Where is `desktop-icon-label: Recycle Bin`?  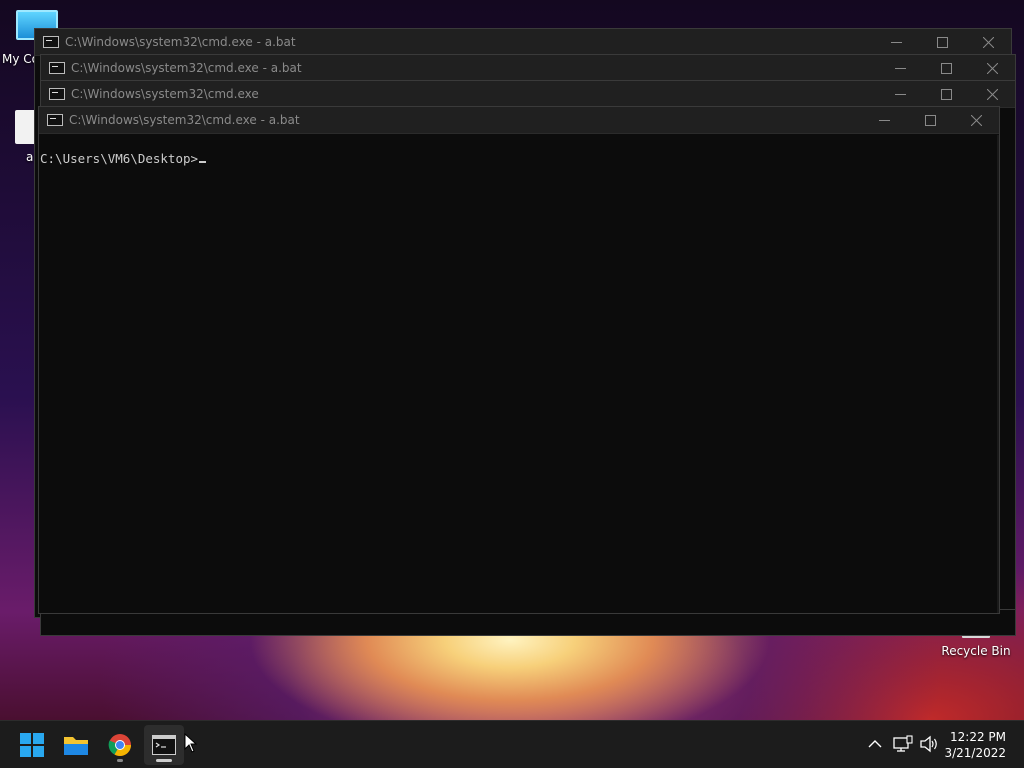 desktop-icon-label: Recycle Bin is located at coordinates (976, 651).